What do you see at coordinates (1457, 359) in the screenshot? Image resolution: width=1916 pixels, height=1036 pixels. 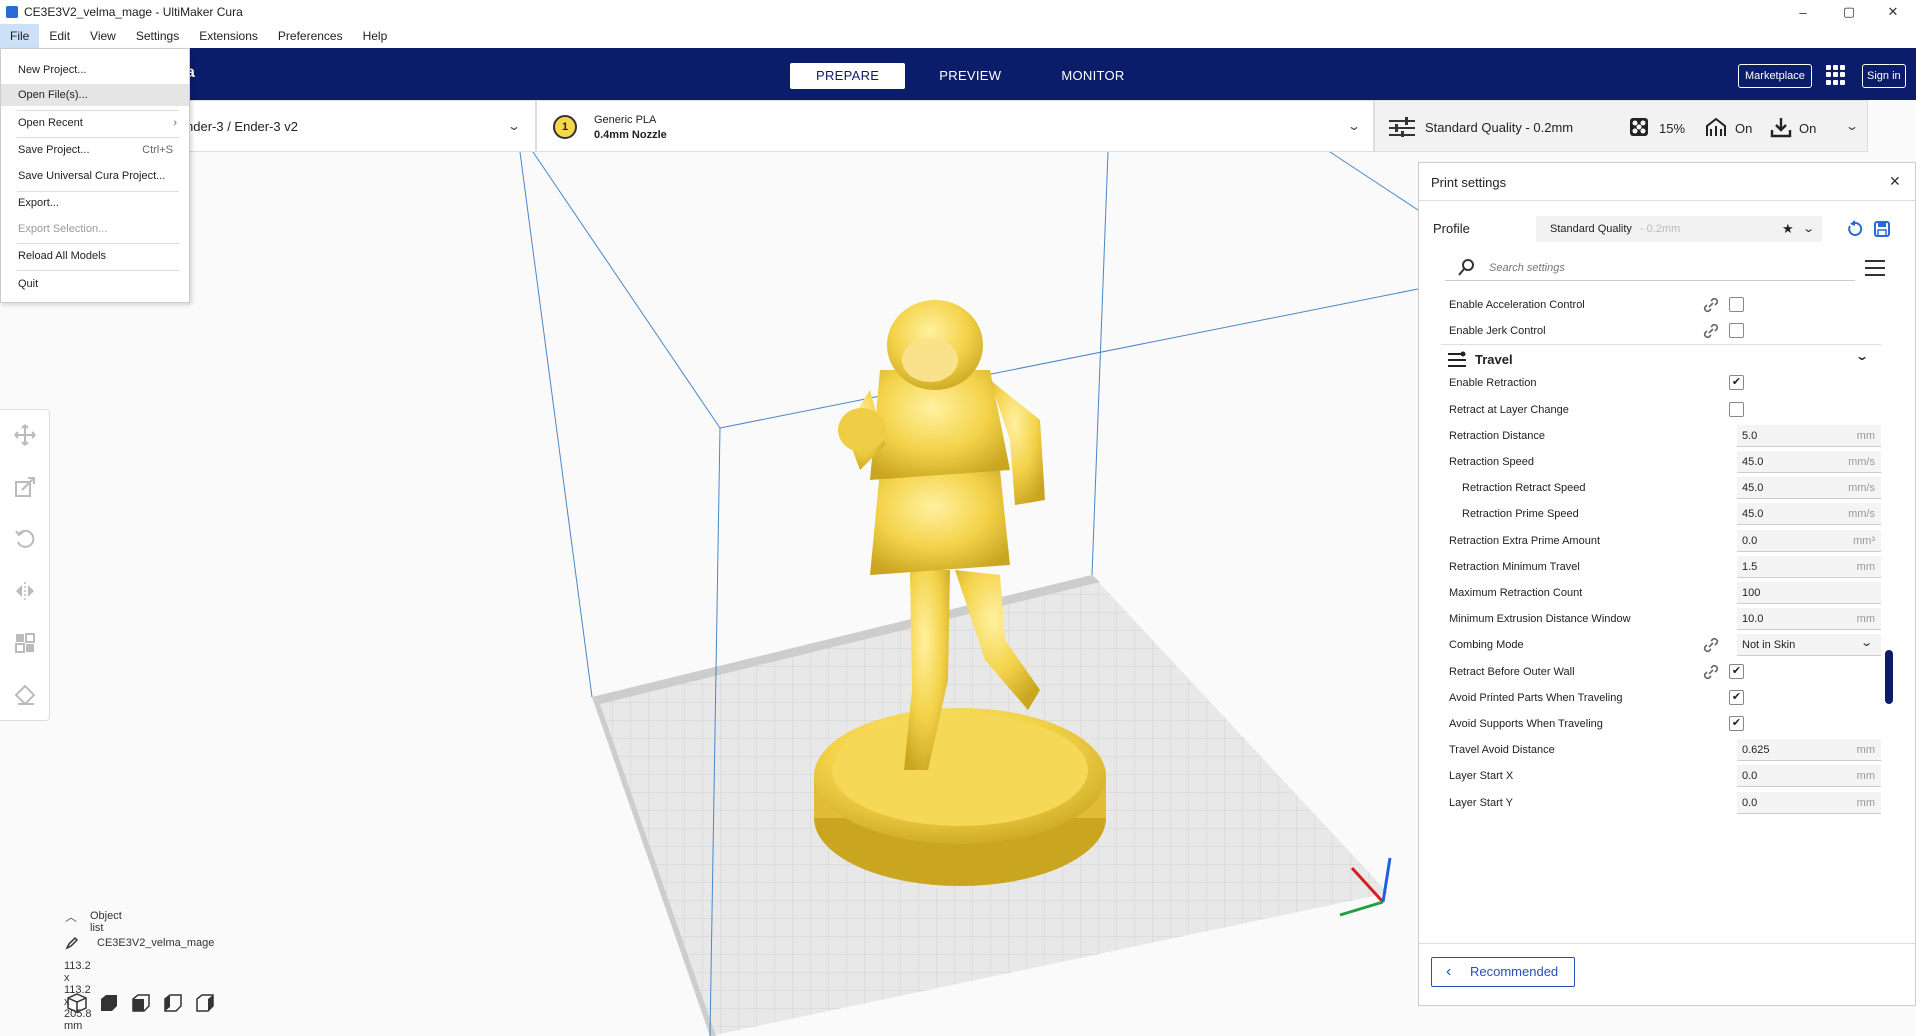 I see `travel-icon` at bounding box center [1457, 359].